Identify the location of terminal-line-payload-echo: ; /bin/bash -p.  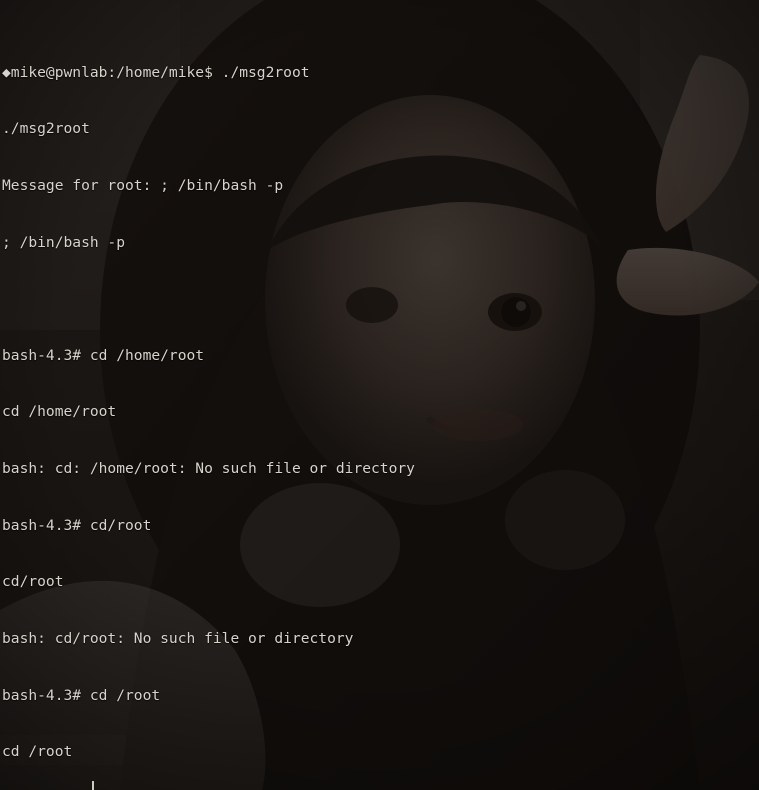
(64, 242).